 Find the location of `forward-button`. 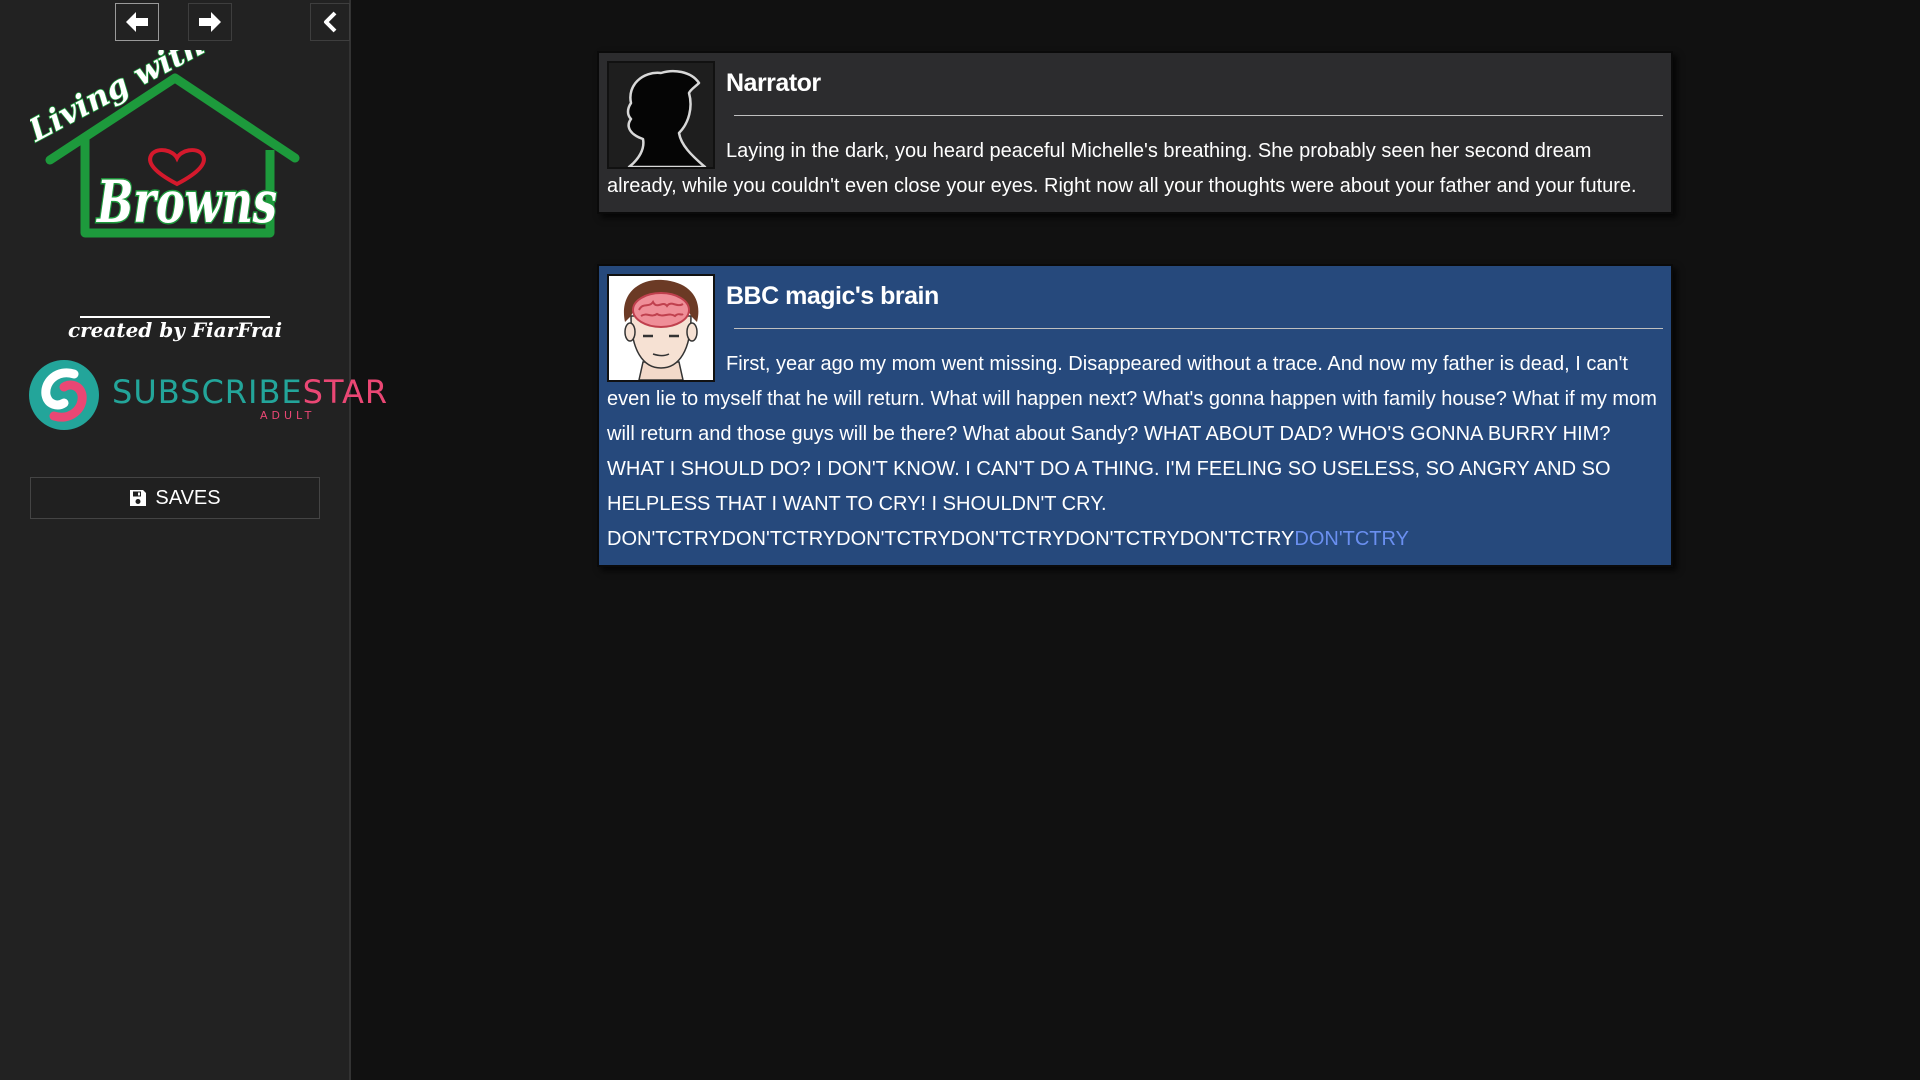

forward-button is located at coordinates (210, 22).